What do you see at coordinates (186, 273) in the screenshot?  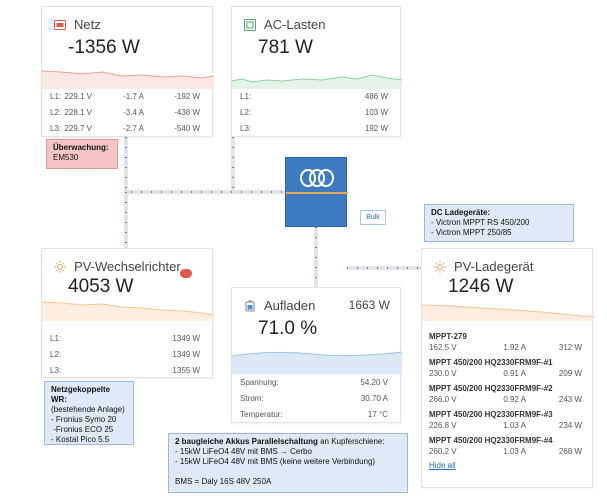 I see `fronius-logo` at bounding box center [186, 273].